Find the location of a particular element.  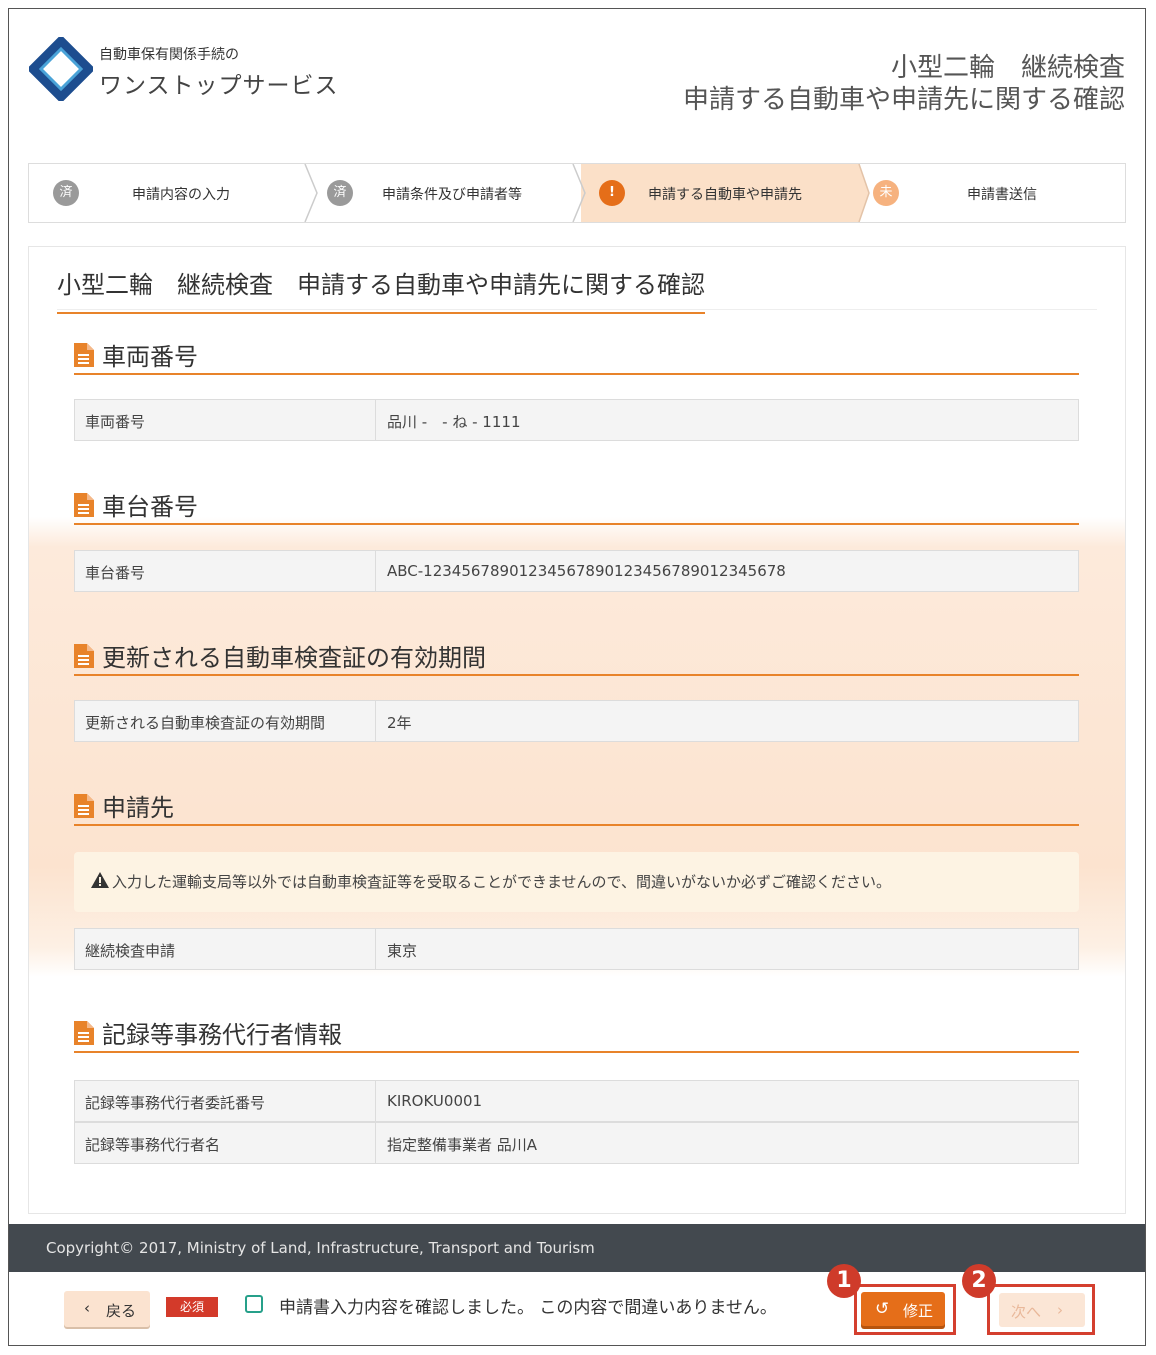

row-label: 車両番号 is located at coordinates (115, 422).